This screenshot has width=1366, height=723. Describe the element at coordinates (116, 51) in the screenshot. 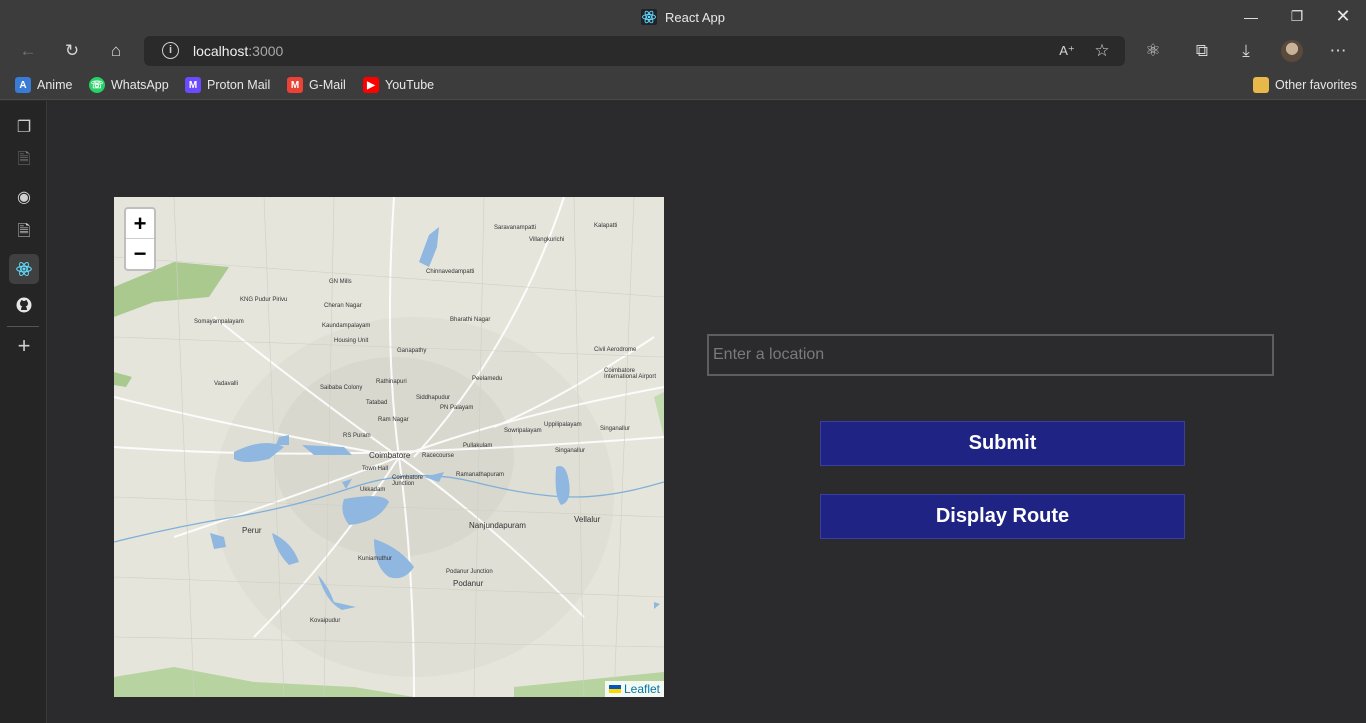

I see `home-icon: ⌂` at that location.